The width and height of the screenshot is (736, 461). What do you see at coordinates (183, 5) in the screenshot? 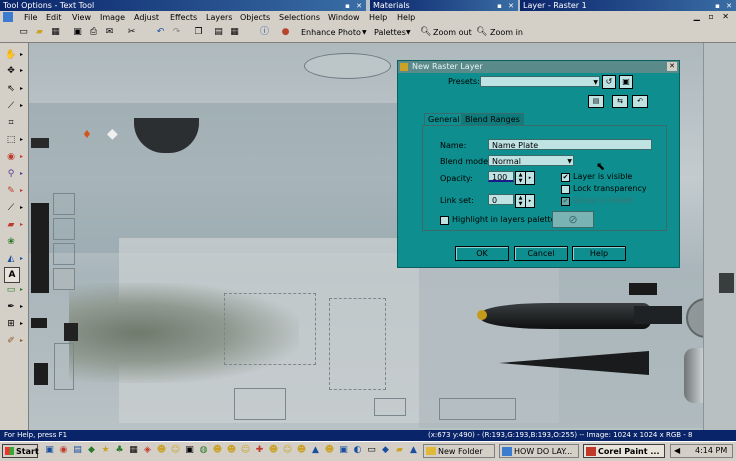
I see `tool-options-titlebar: Tool Options - Text Tool ▪ ✕` at bounding box center [183, 5].